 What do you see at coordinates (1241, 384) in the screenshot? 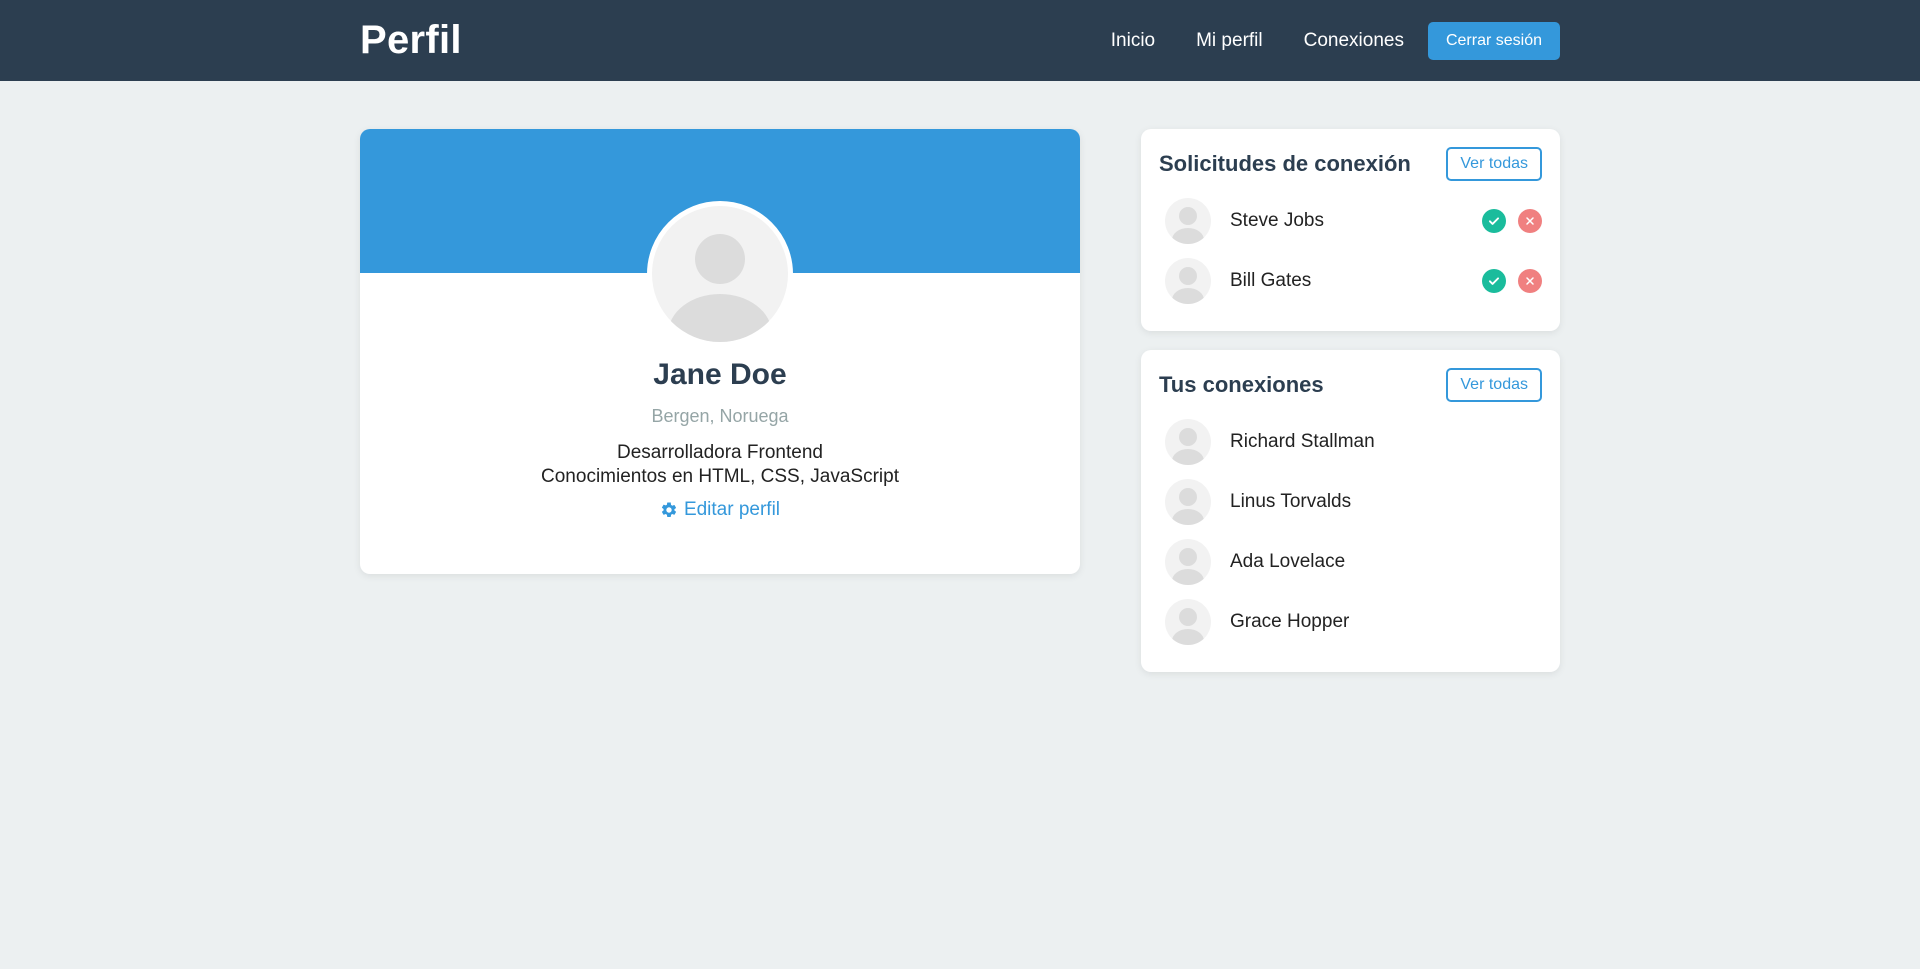
I see `connections-title: Tus conexiones` at bounding box center [1241, 384].